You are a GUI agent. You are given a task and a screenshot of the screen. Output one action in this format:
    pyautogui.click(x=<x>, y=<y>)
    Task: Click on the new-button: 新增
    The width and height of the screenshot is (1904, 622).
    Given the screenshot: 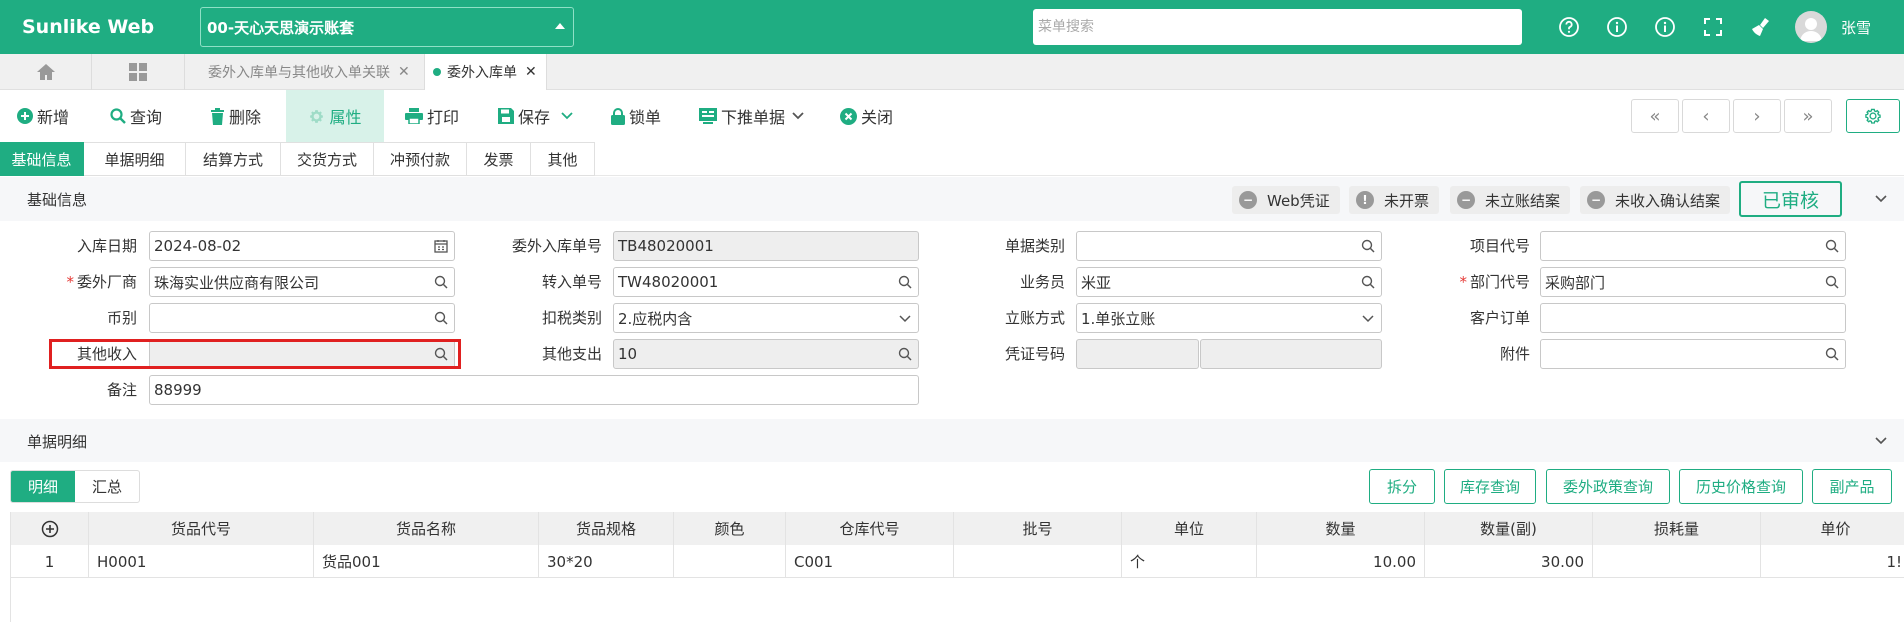 What is the action you would take?
    pyautogui.click(x=43, y=116)
    